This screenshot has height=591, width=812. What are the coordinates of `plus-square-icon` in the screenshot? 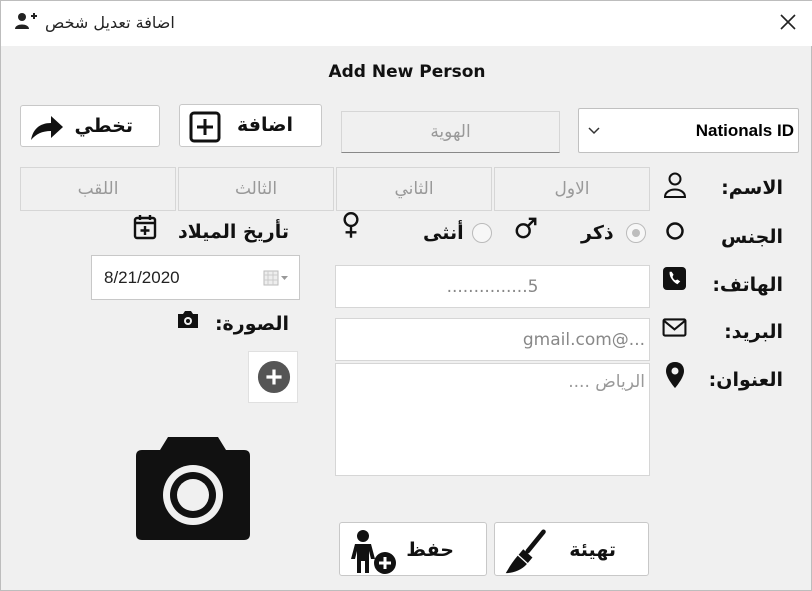 It's located at (205, 127).